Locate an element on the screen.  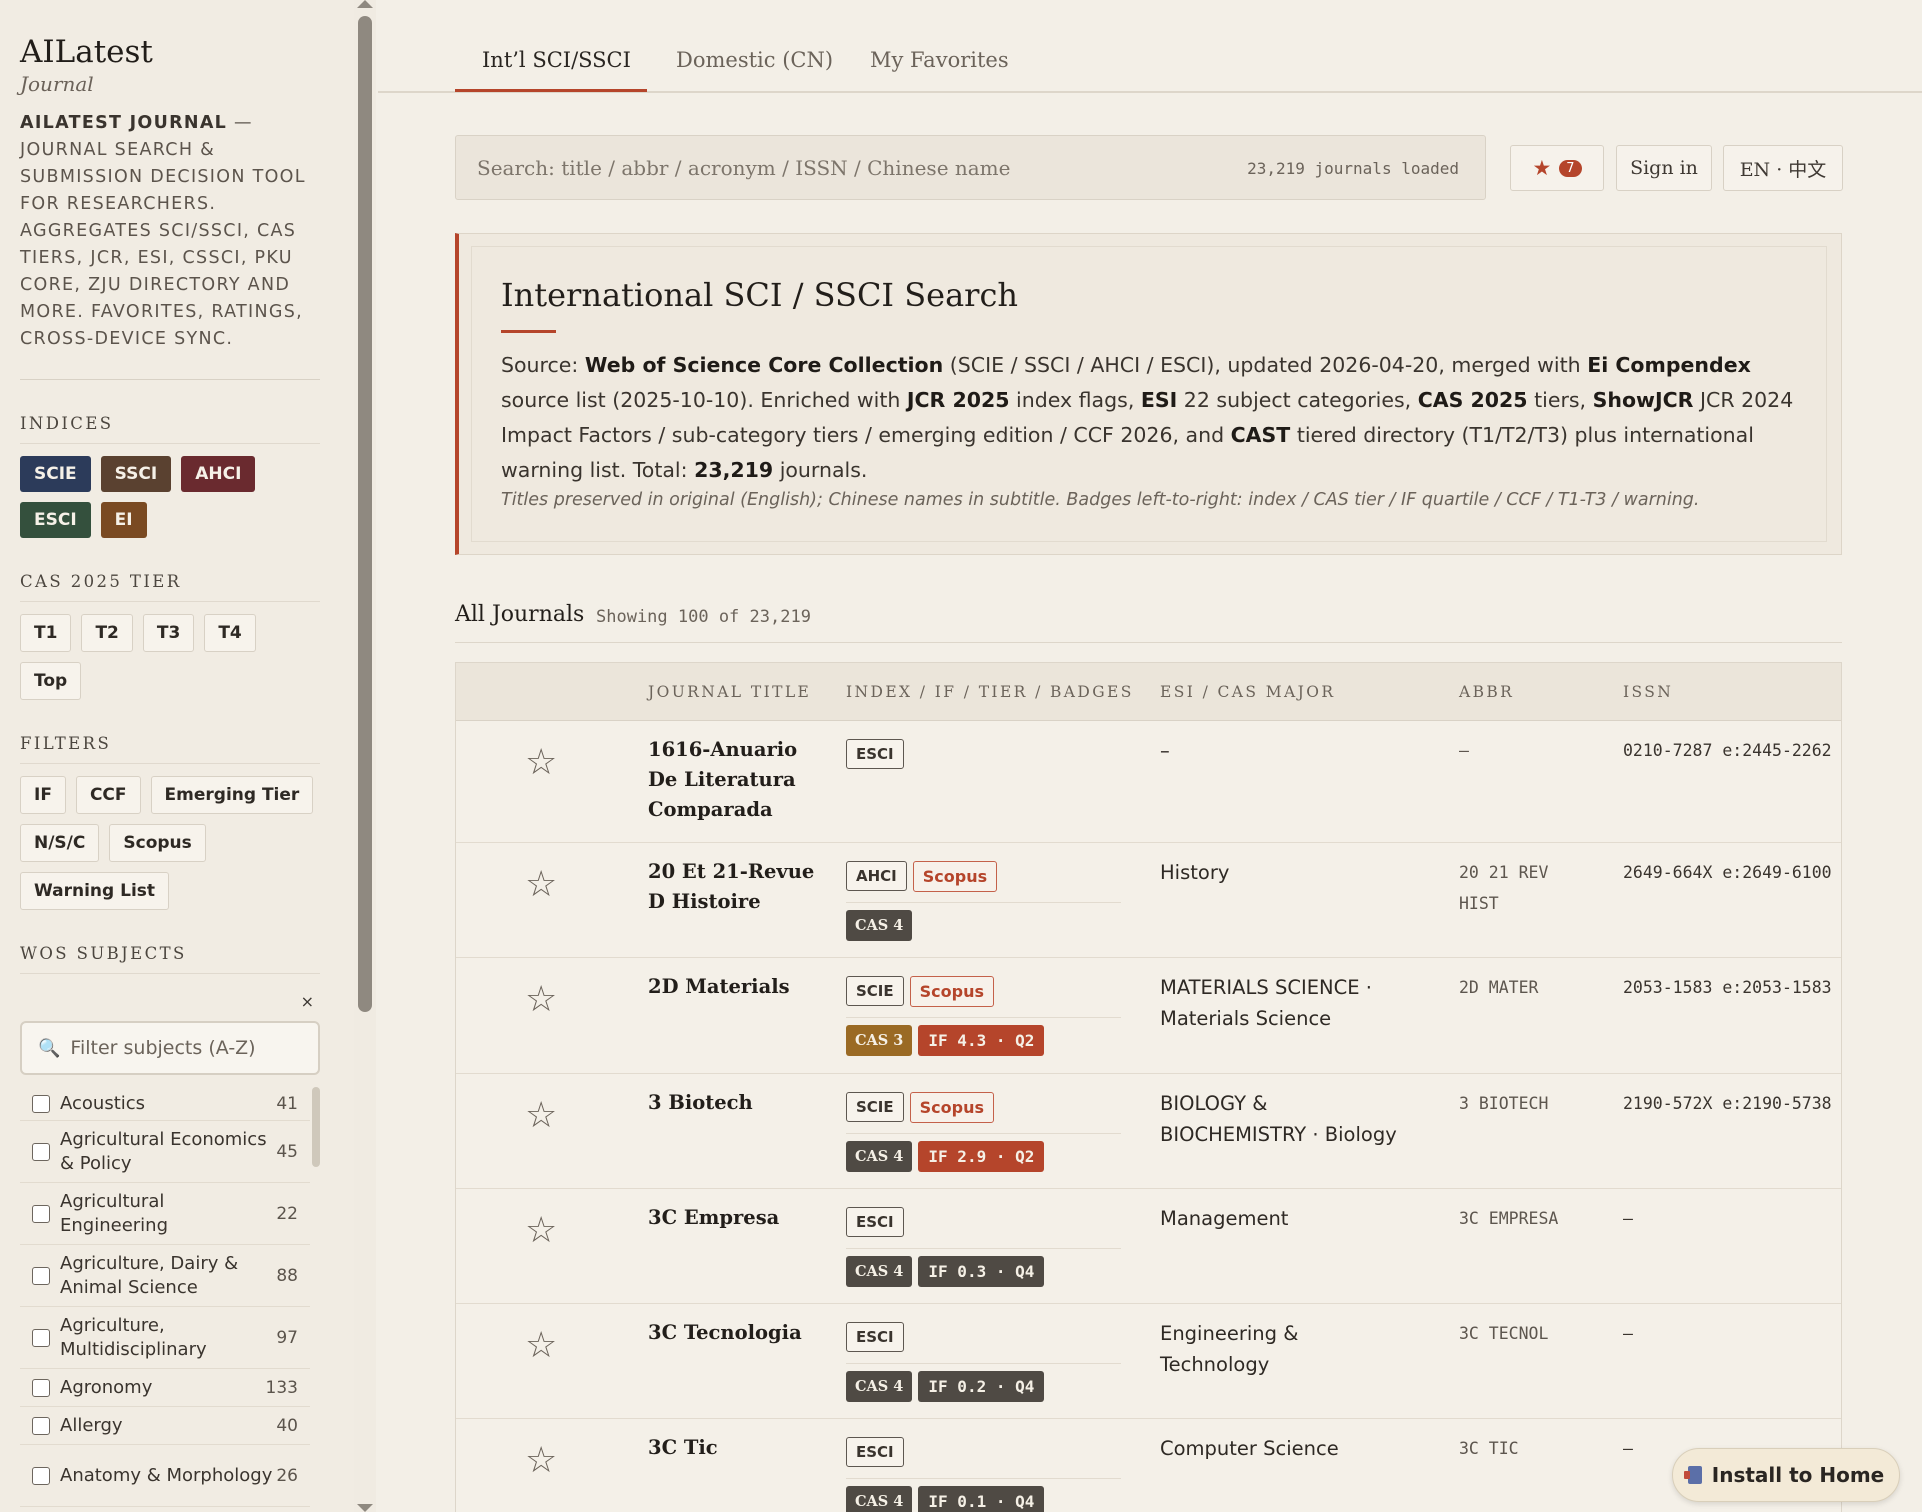
col-issn: ISSN is located at coordinates (1648, 692).